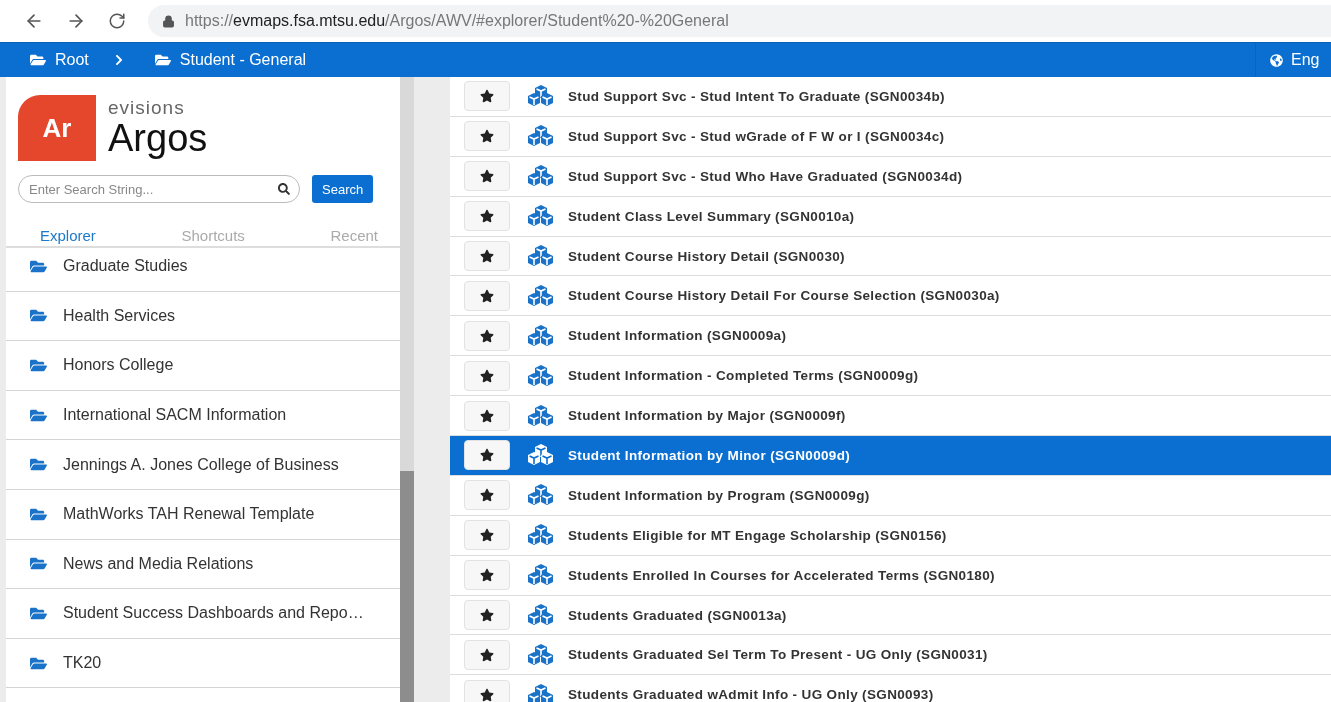 This screenshot has width=1331, height=702. Describe the element at coordinates (189, 514) in the screenshot. I see `folder-name: MathWorks TAH Renewal Template` at that location.